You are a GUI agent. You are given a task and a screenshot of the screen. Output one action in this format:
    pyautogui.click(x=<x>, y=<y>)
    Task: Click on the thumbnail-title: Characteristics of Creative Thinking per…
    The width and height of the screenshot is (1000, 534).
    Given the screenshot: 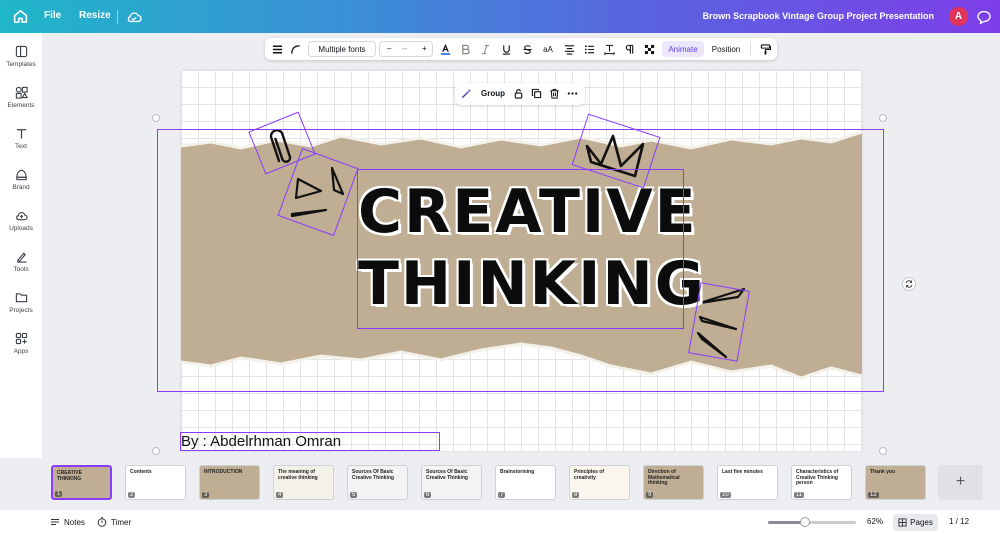 What is the action you would take?
    pyautogui.click(x=817, y=477)
    